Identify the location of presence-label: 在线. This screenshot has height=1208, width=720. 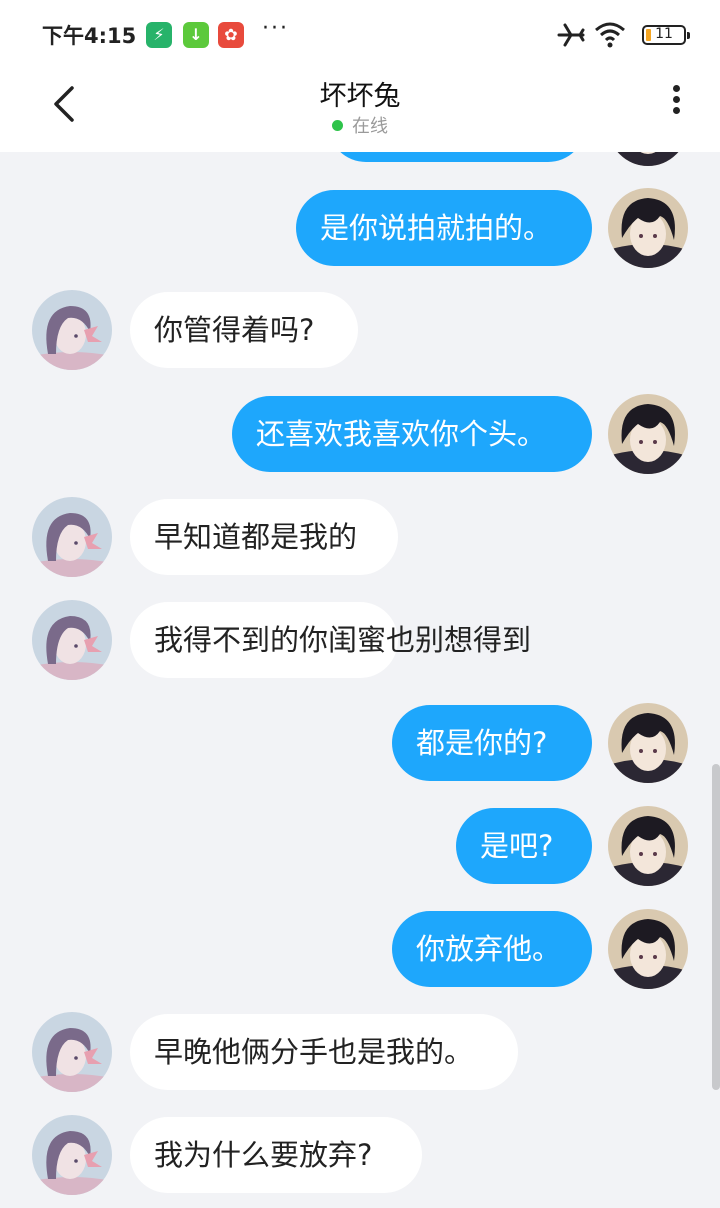
(370, 126).